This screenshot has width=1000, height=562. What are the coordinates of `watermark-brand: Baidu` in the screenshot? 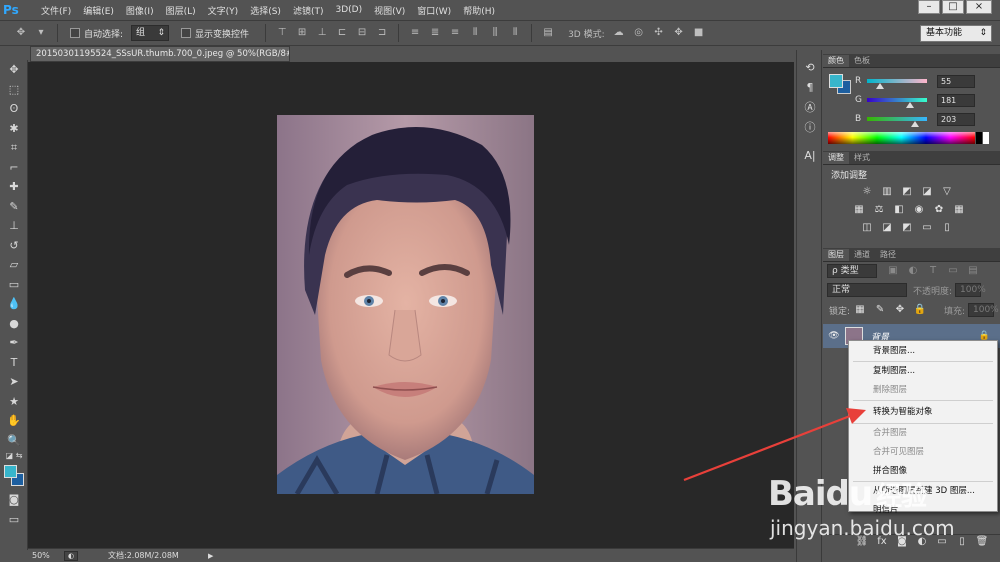 It's located at (820, 494).